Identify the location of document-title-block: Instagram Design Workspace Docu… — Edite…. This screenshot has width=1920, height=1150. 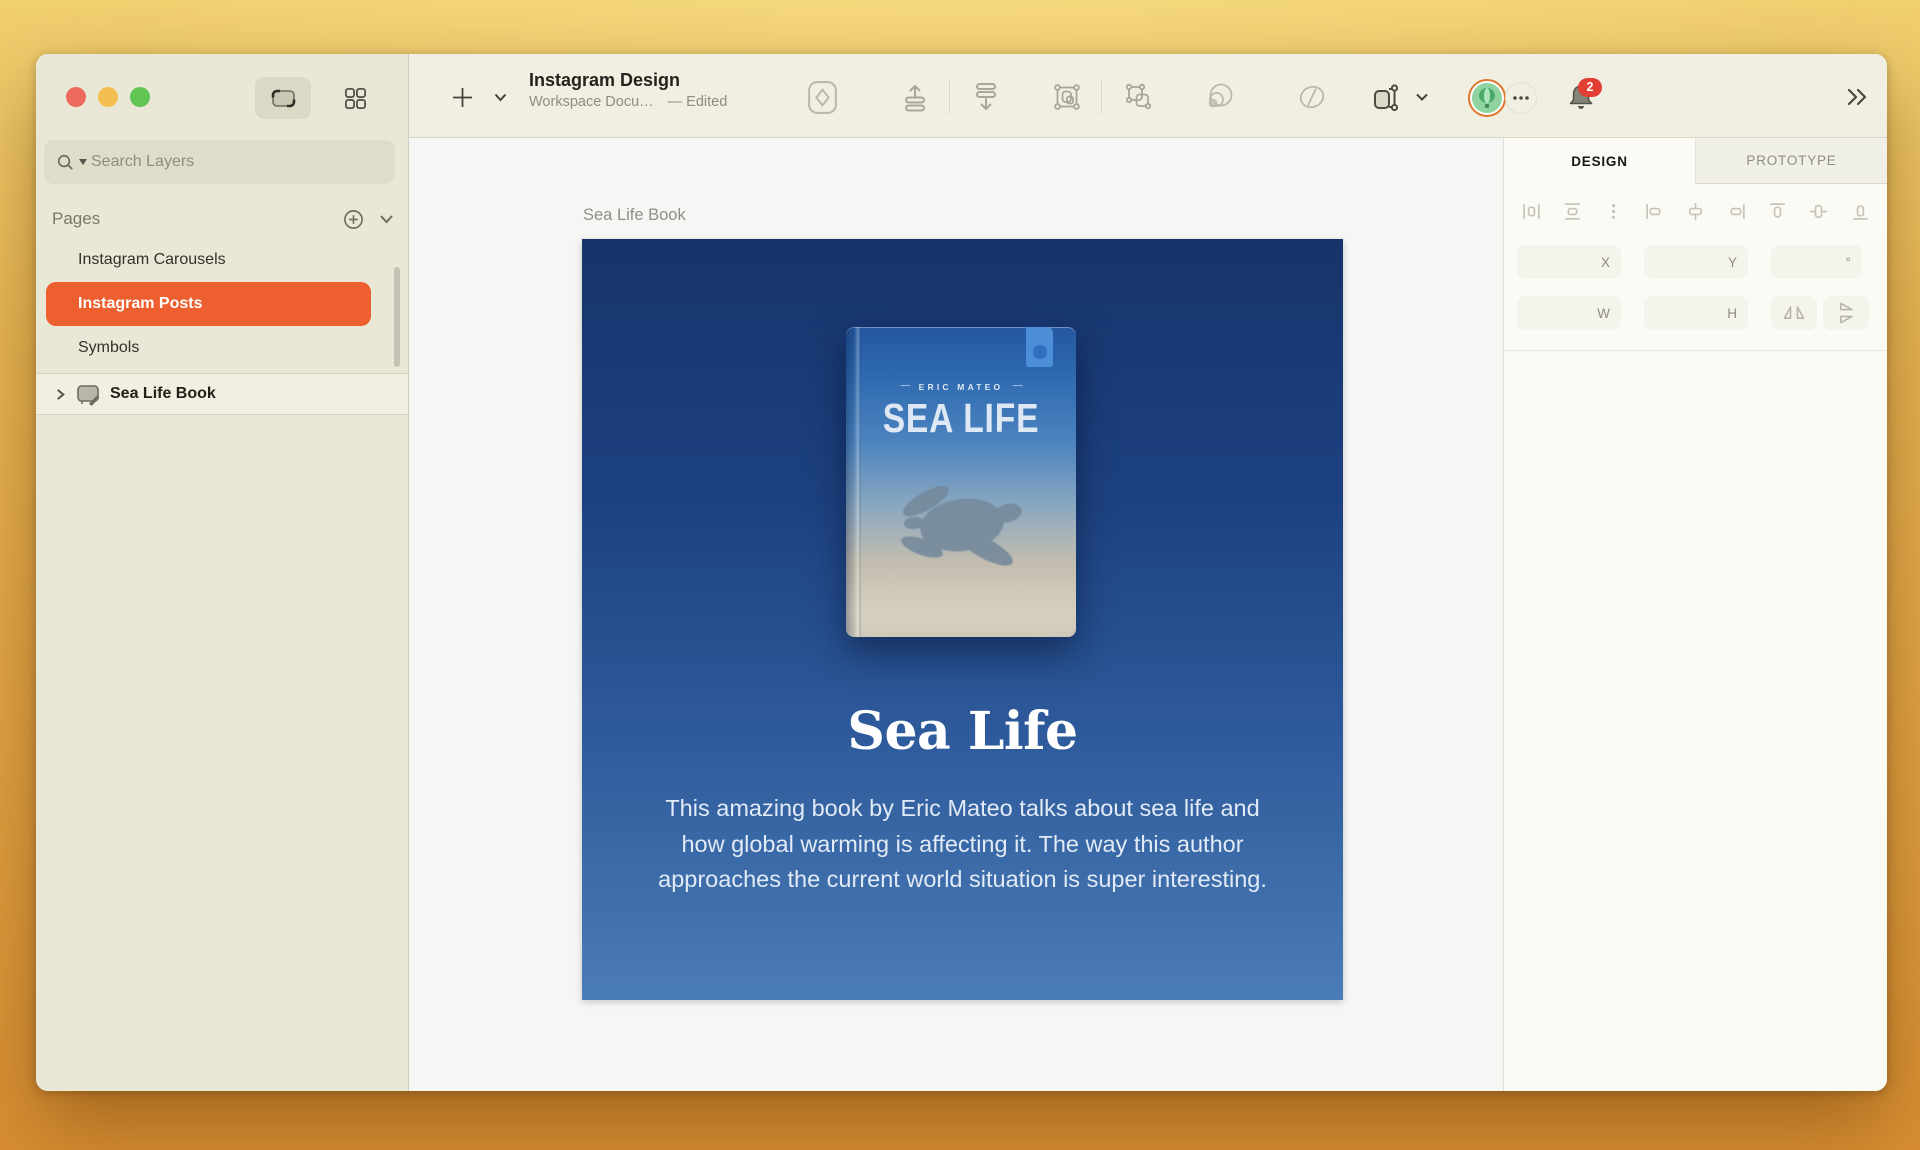
(628, 90).